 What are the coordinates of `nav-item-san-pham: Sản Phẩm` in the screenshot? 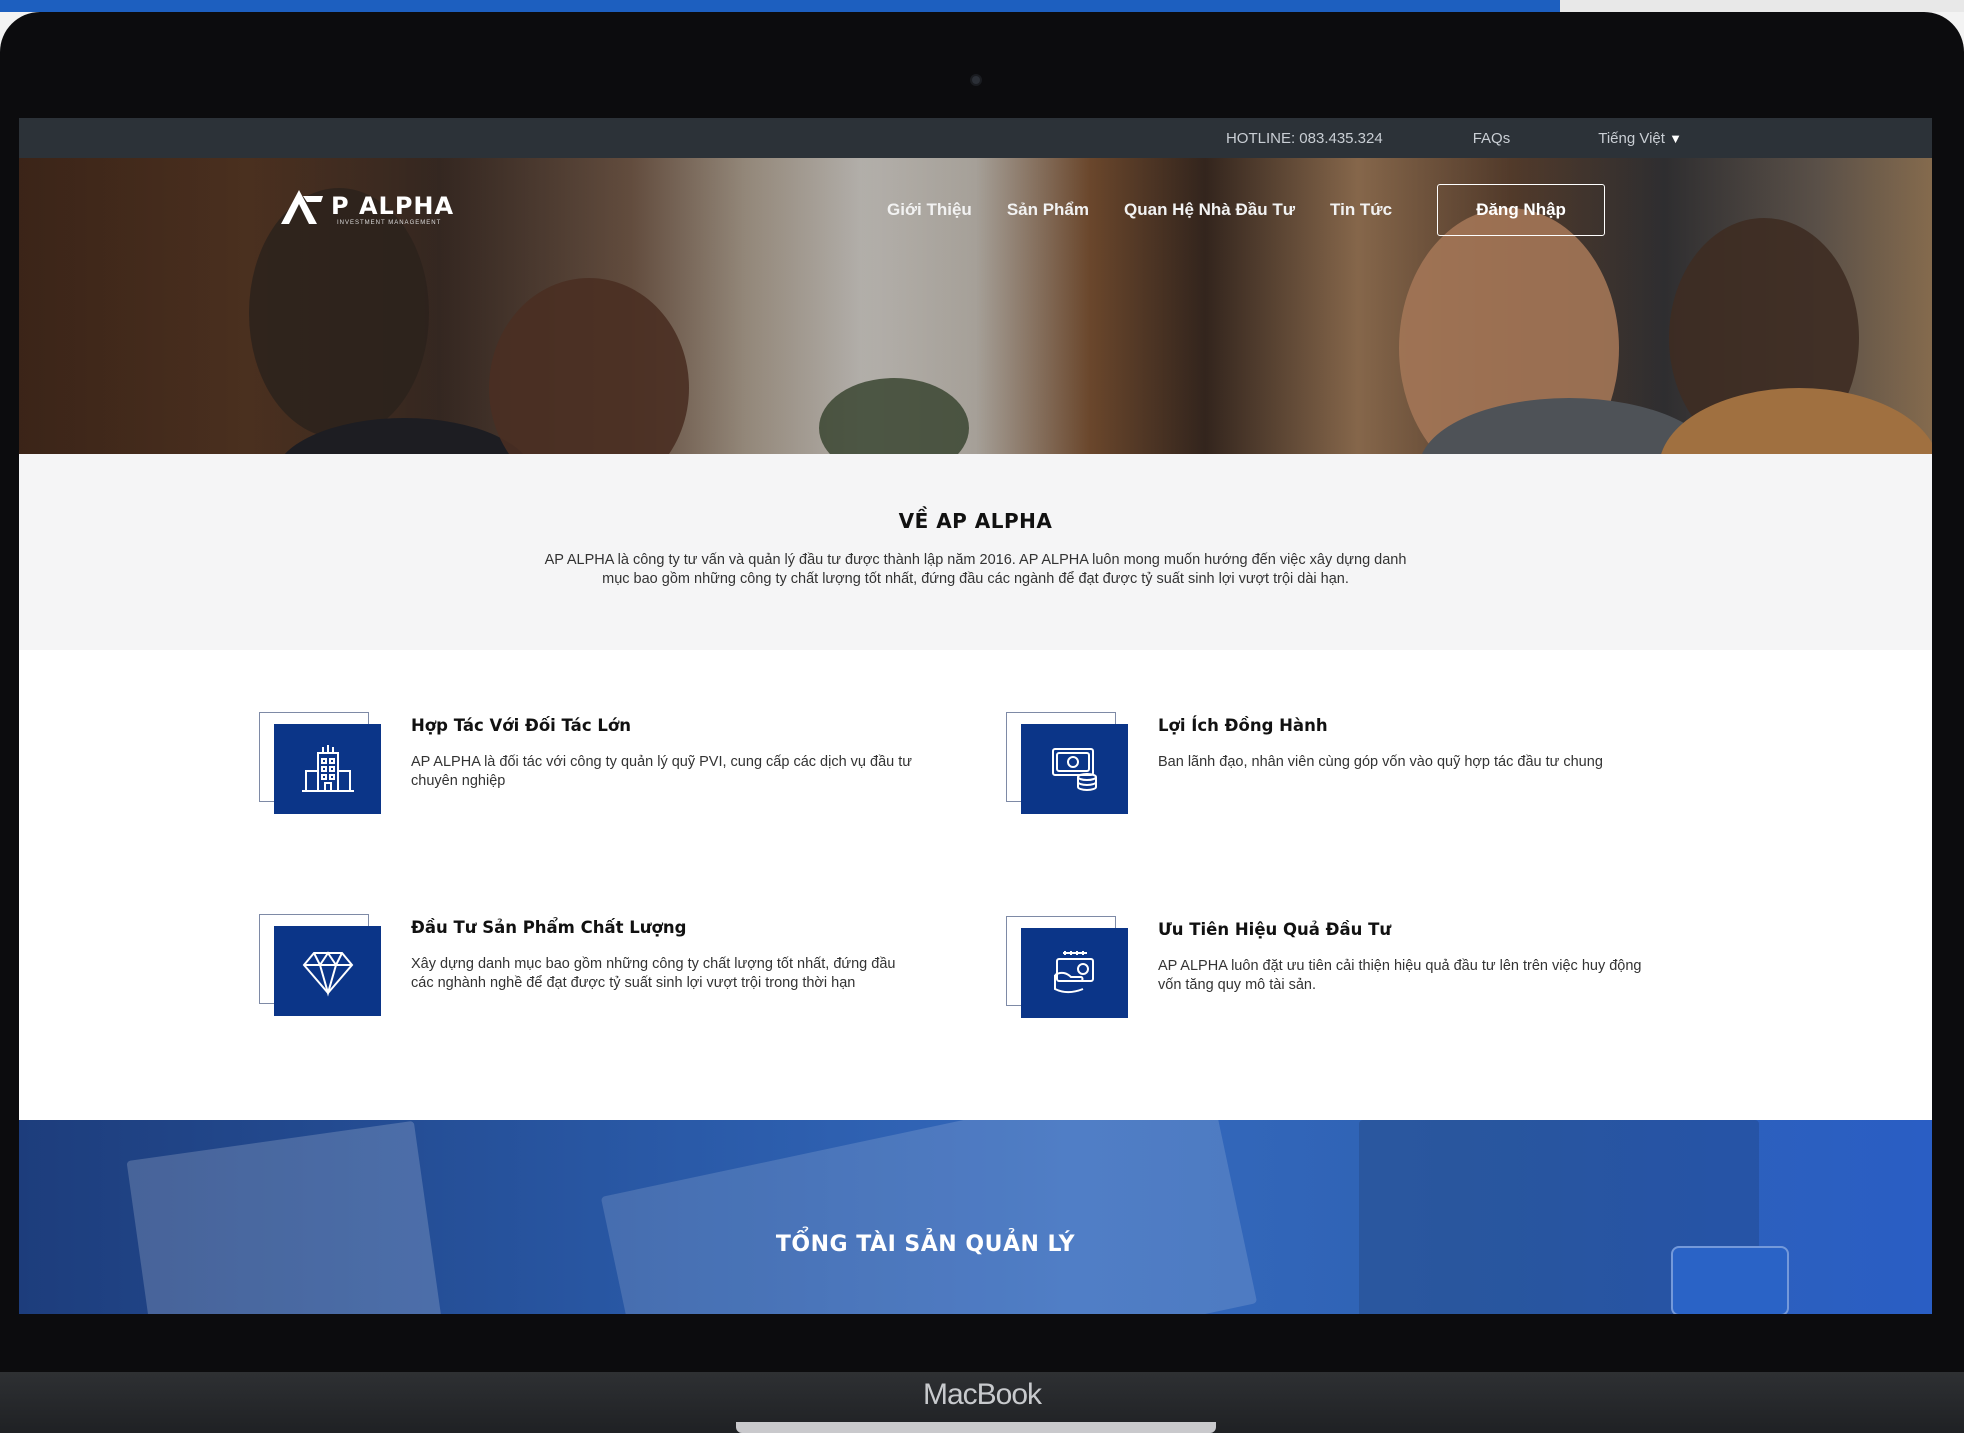 It's located at (1048, 210).